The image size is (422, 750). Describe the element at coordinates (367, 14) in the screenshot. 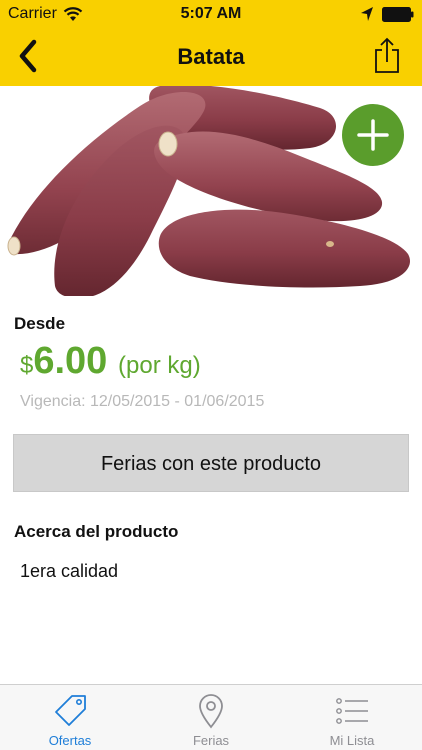

I see `location-arrow-icon` at that location.